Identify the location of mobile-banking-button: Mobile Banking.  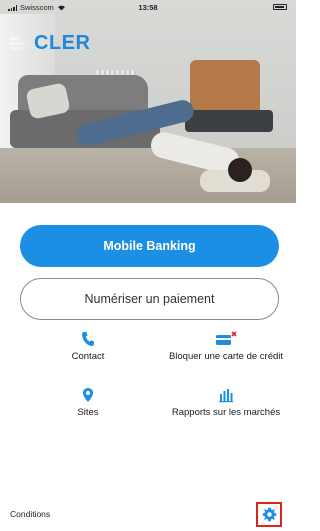
(149, 246).